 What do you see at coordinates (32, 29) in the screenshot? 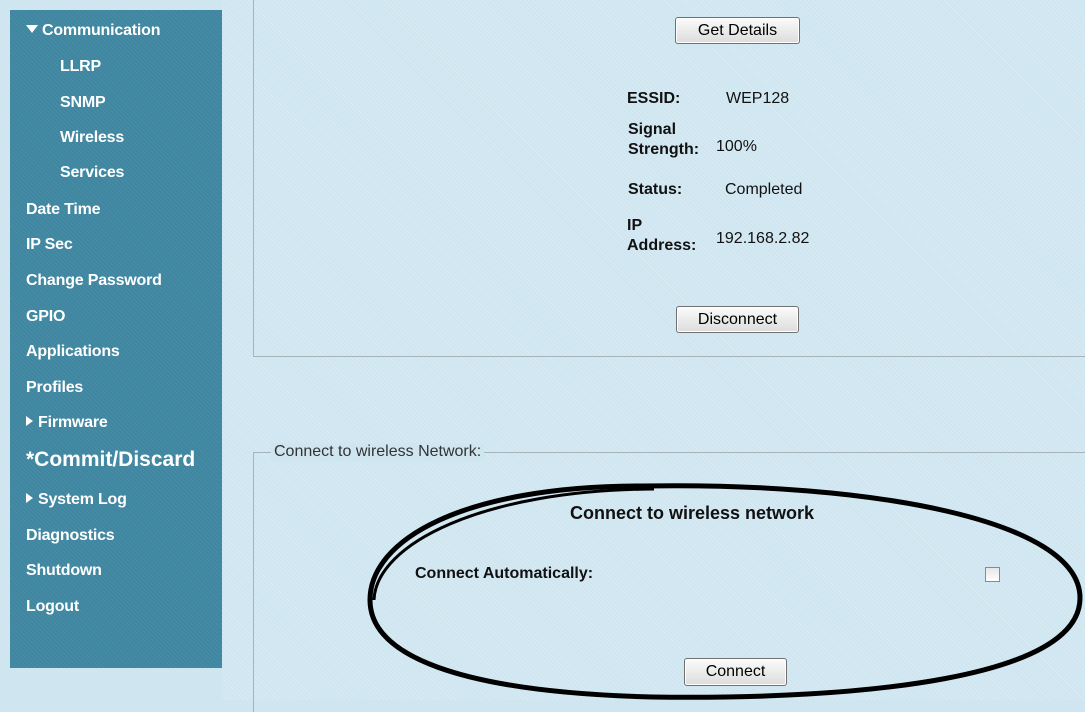
I see `expanded-arrow-icon` at bounding box center [32, 29].